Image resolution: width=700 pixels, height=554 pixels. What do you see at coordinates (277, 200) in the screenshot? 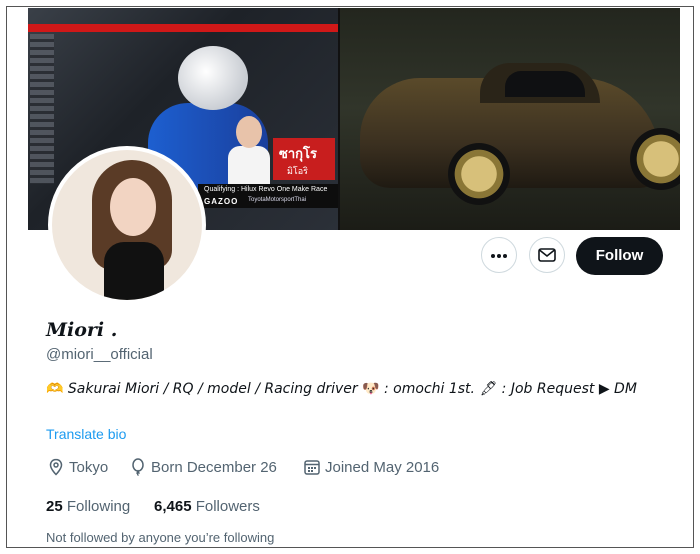
I see `caption-social: ToyotaMotorsportThai` at bounding box center [277, 200].